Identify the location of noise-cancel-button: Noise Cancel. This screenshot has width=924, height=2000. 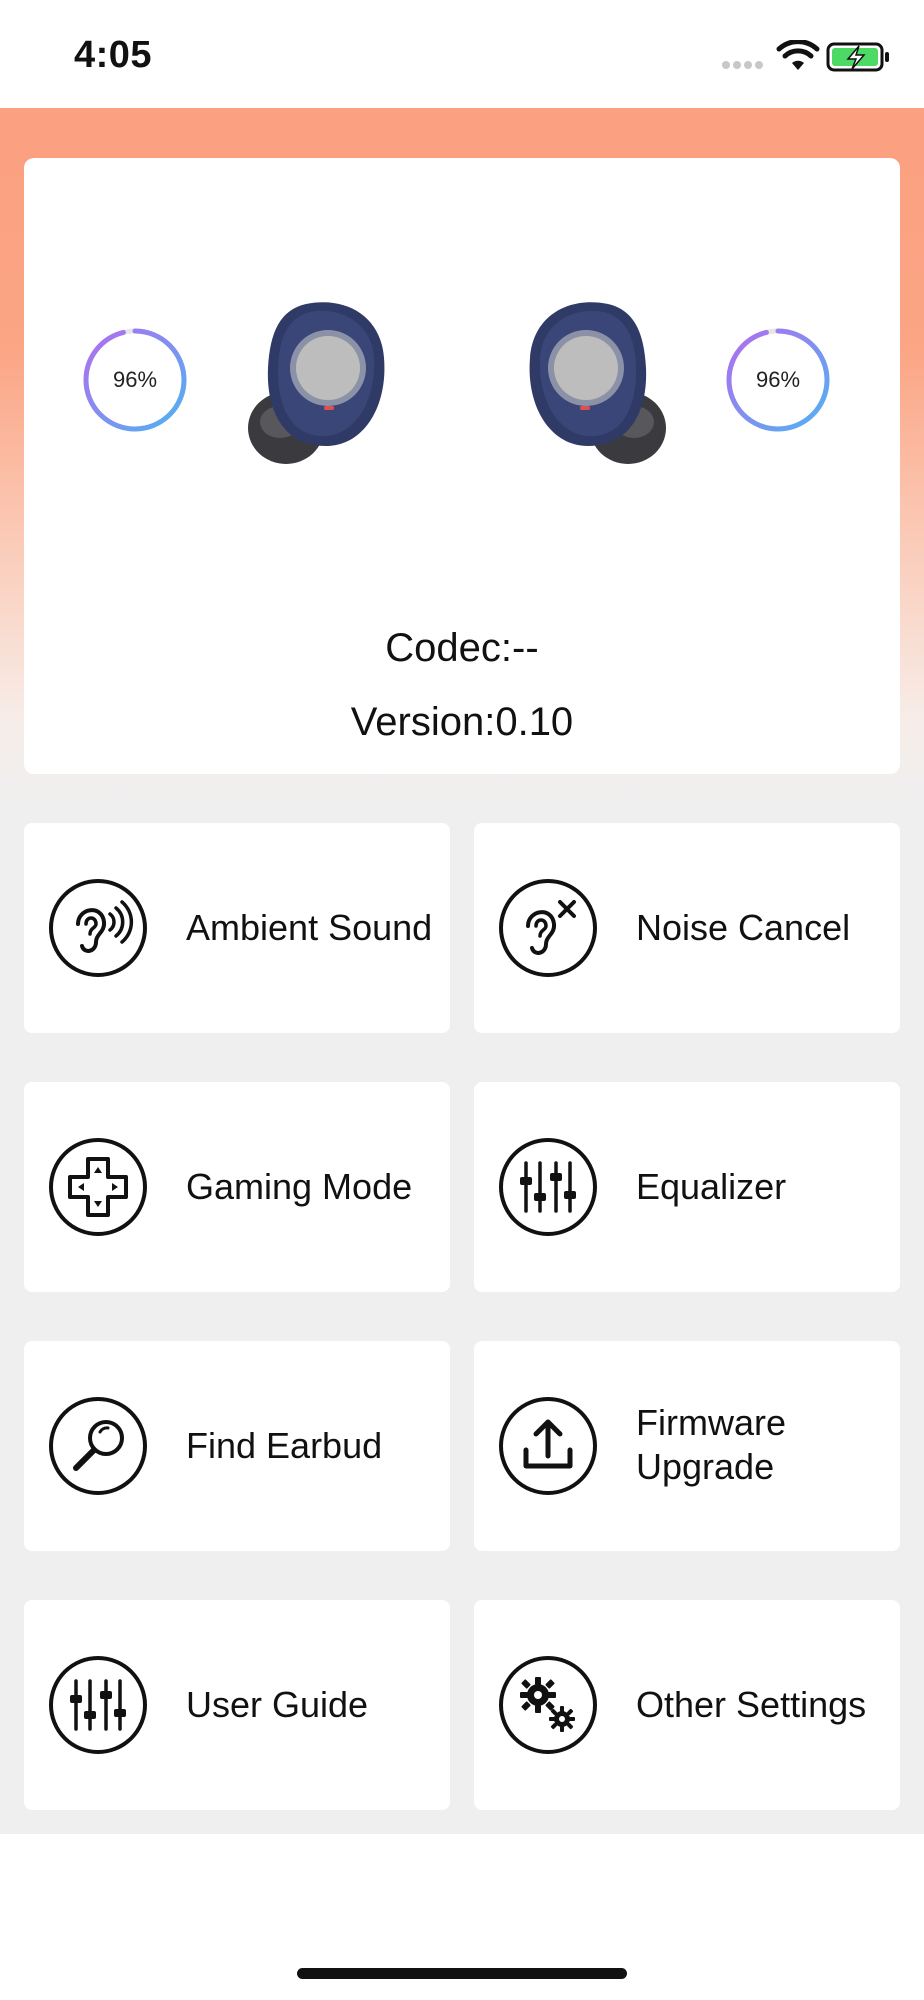
(687, 928).